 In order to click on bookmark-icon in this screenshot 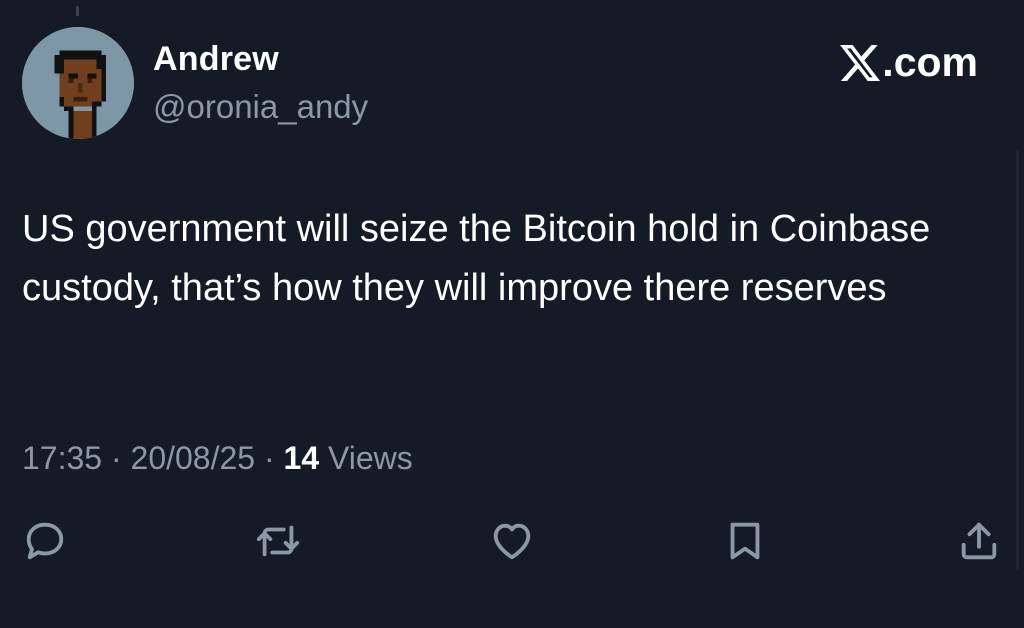, I will do `click(745, 541)`.